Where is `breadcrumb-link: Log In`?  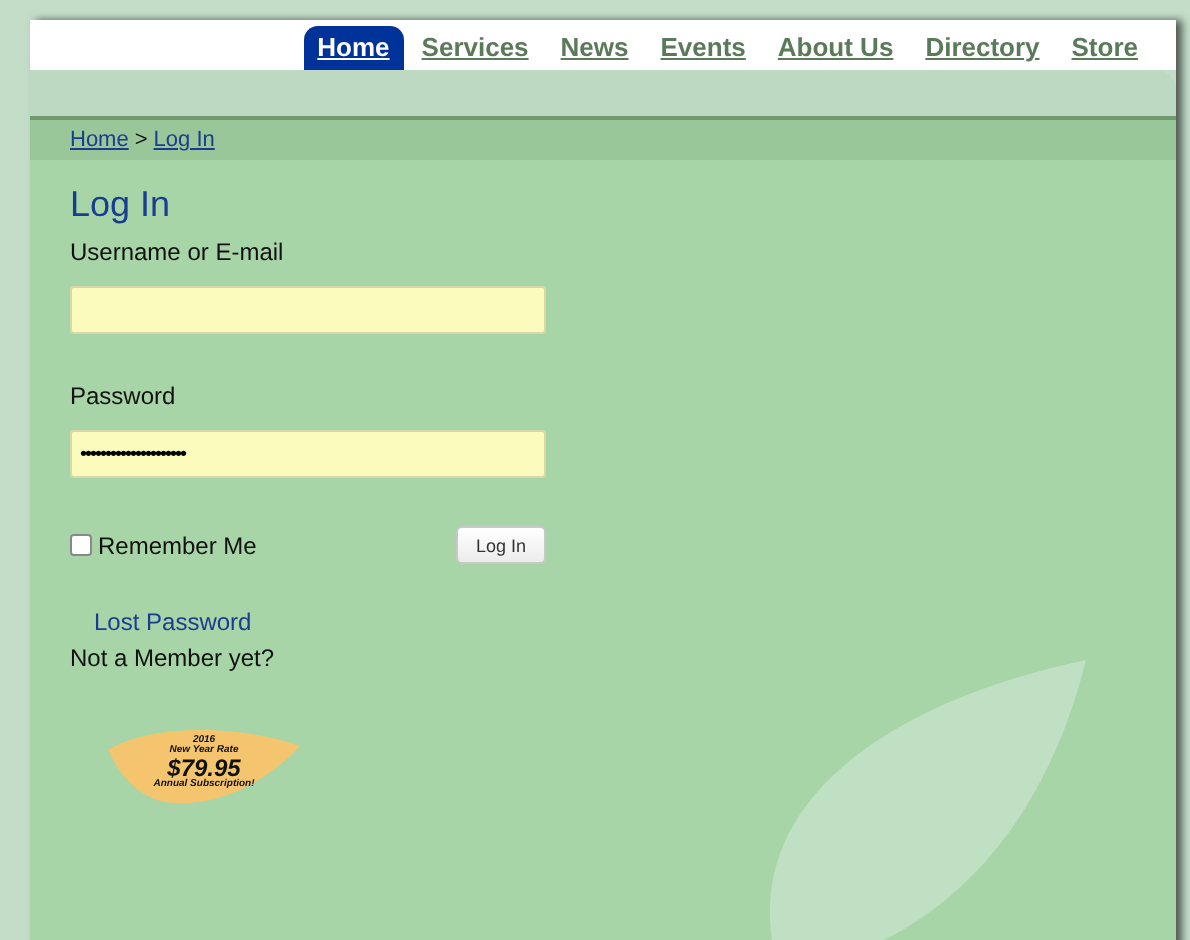 breadcrumb-link: Log In is located at coordinates (184, 140).